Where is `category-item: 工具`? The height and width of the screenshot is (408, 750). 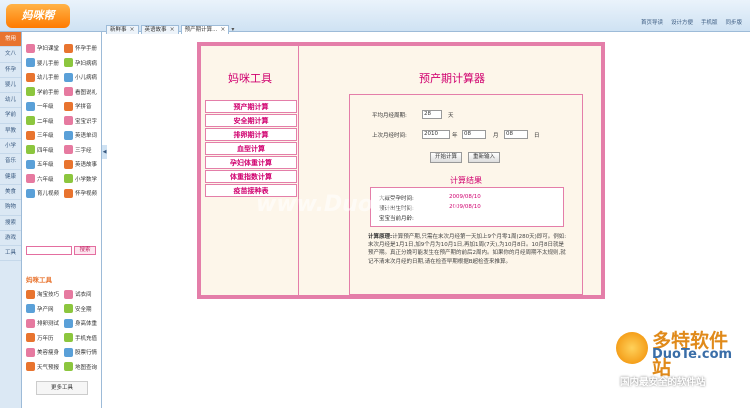 category-item: 工具 is located at coordinates (10, 254).